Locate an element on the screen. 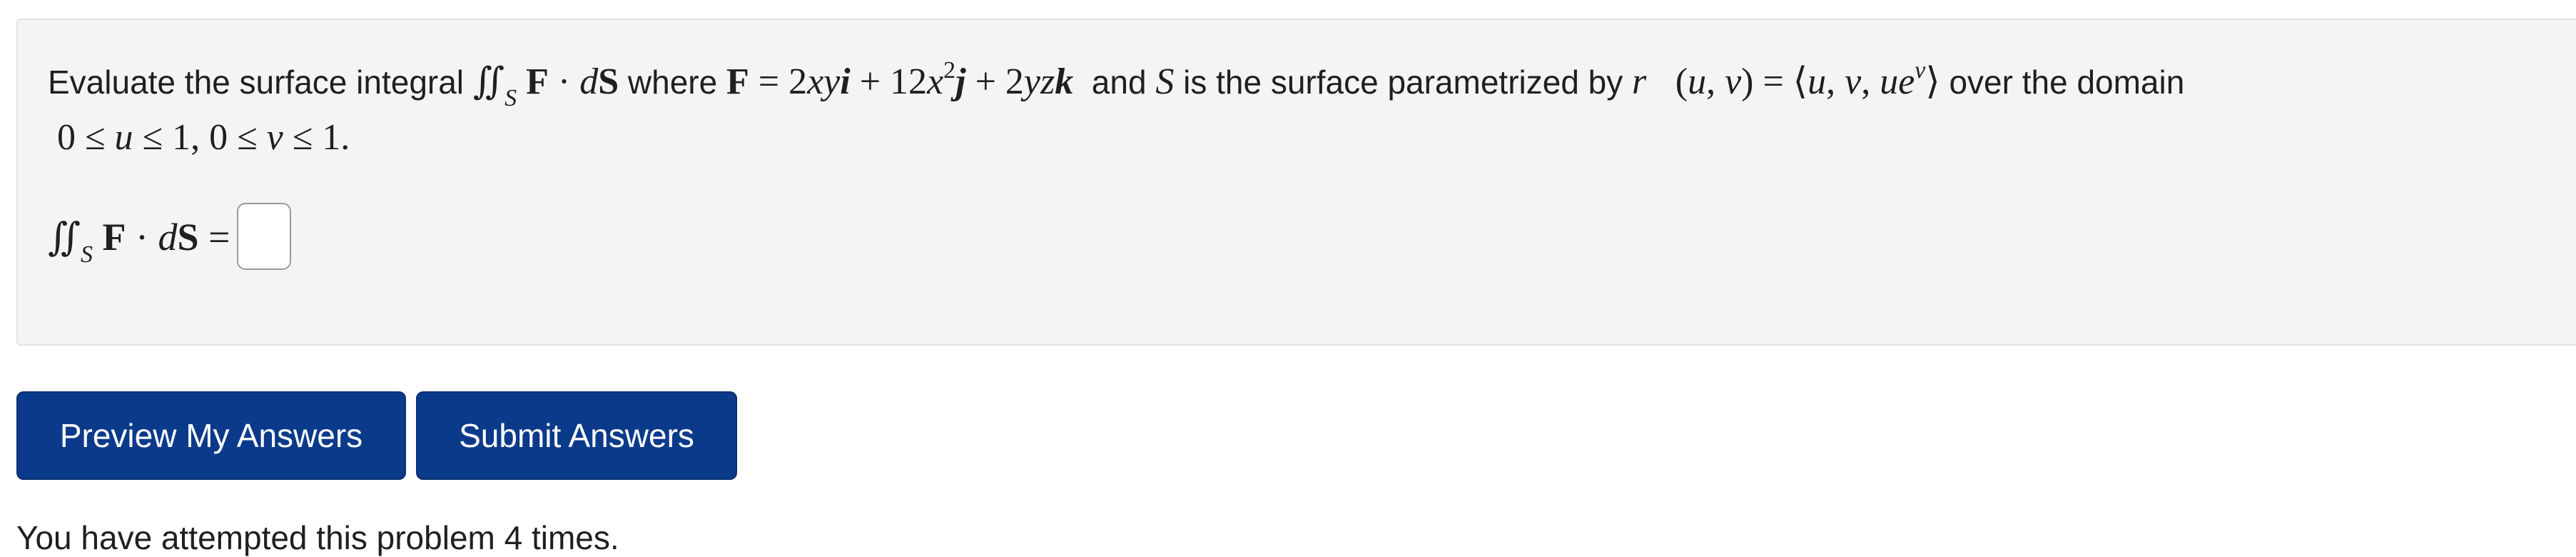 This screenshot has width=2576, height=557. and-text: and is located at coordinates (1119, 82).